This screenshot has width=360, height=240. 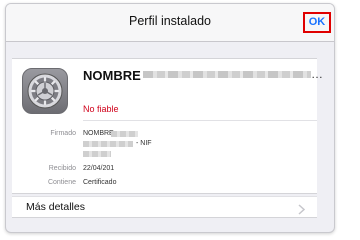 What do you see at coordinates (101, 109) in the screenshot?
I see `trust-status-label: No fiable` at bounding box center [101, 109].